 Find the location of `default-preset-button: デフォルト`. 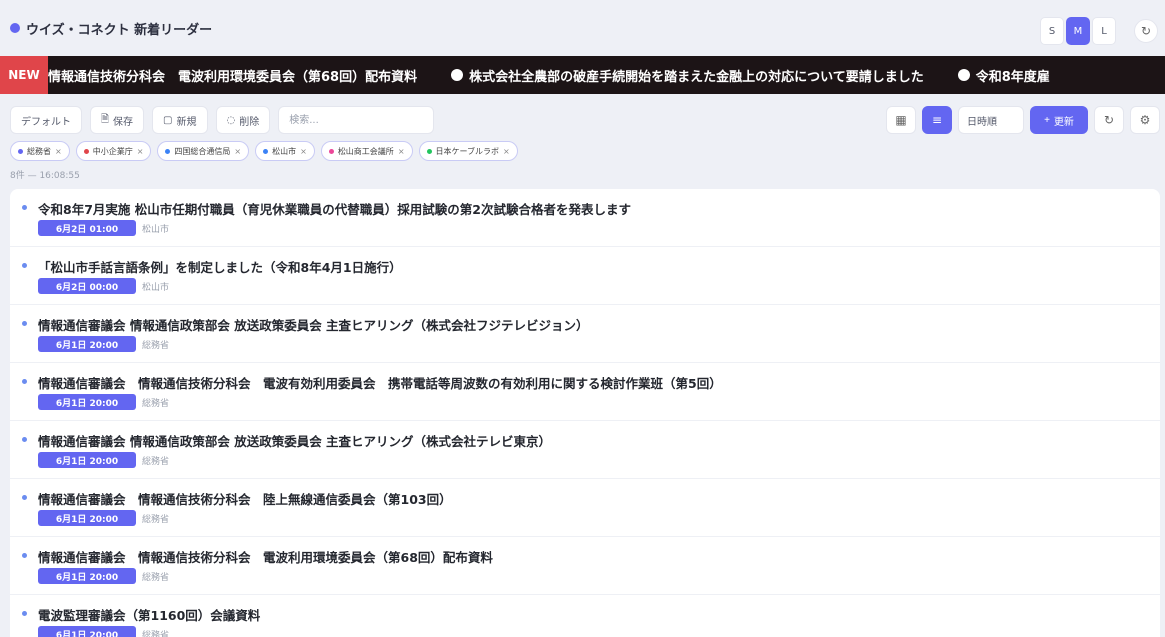

default-preset-button: デフォルト is located at coordinates (46, 120).